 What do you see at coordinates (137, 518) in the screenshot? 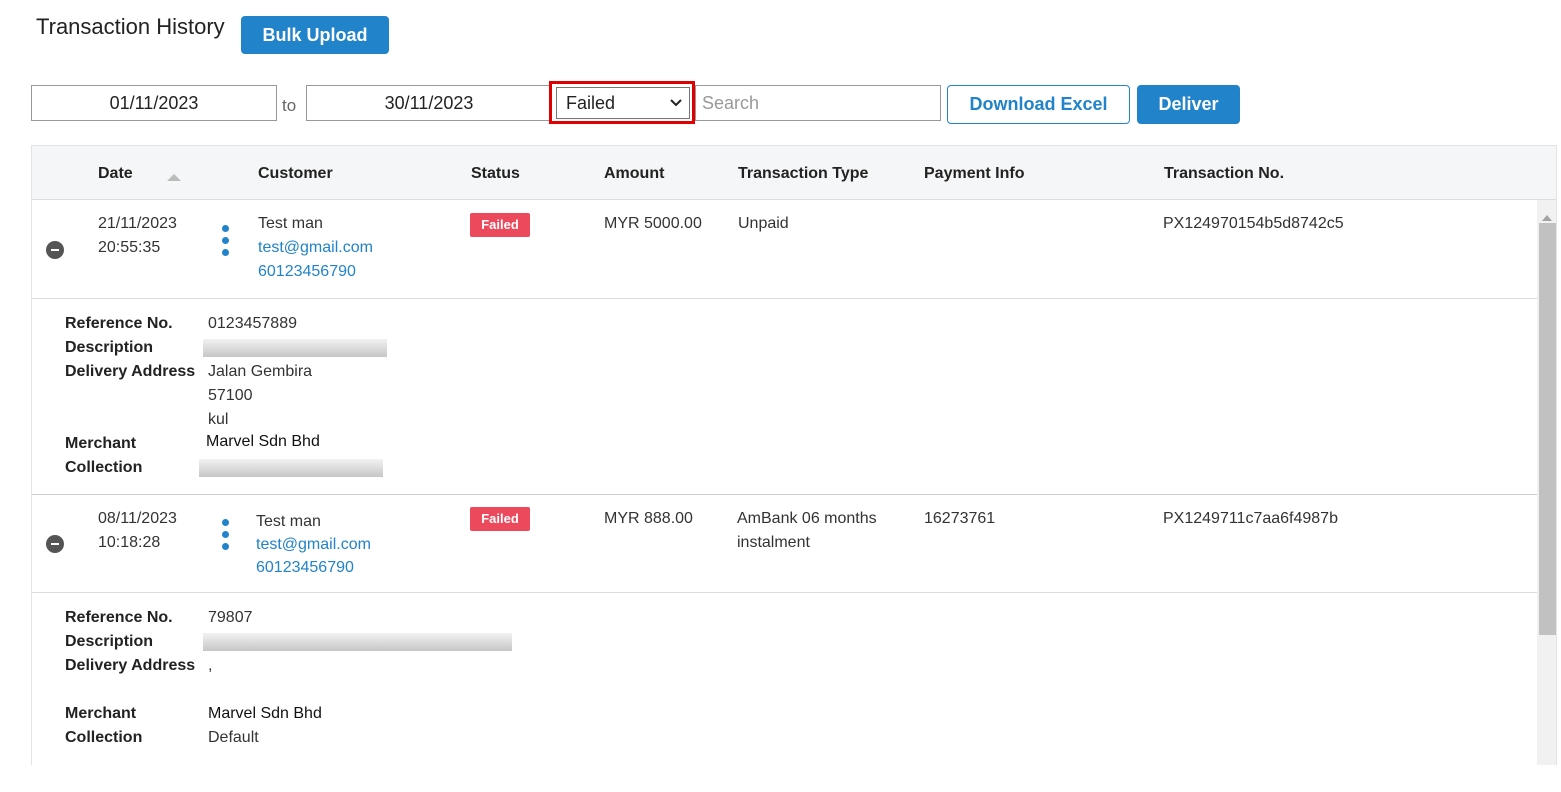
I see `row-date: 08/11/2023` at bounding box center [137, 518].